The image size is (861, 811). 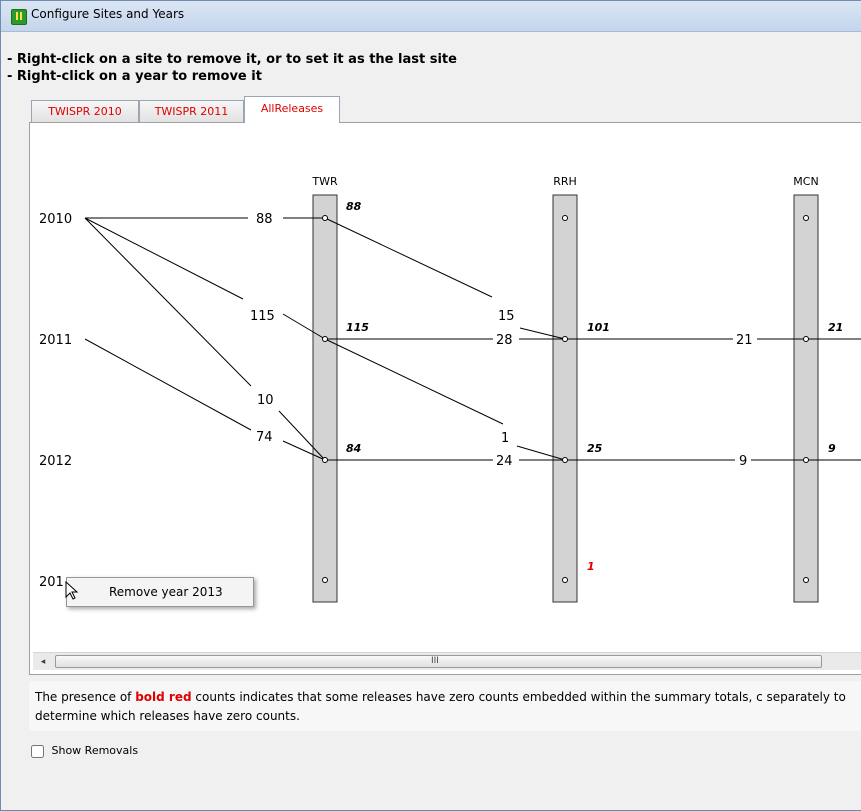 I want to click on description-highlight: bold red, so click(x=163, y=697).